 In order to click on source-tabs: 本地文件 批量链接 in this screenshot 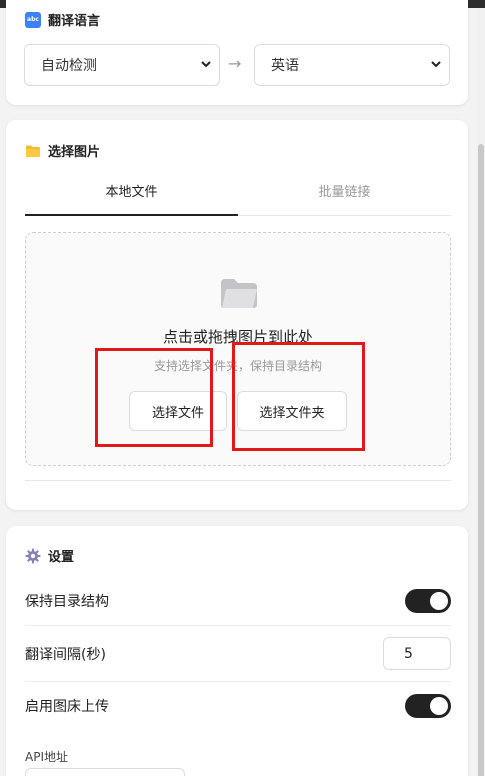, I will do `click(238, 196)`.